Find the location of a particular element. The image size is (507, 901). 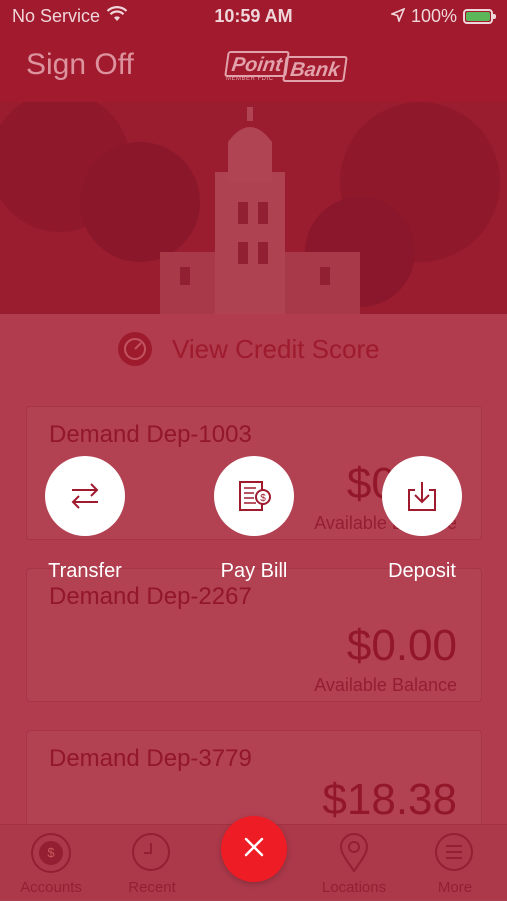

deposit-tray-icon is located at coordinates (422, 496).